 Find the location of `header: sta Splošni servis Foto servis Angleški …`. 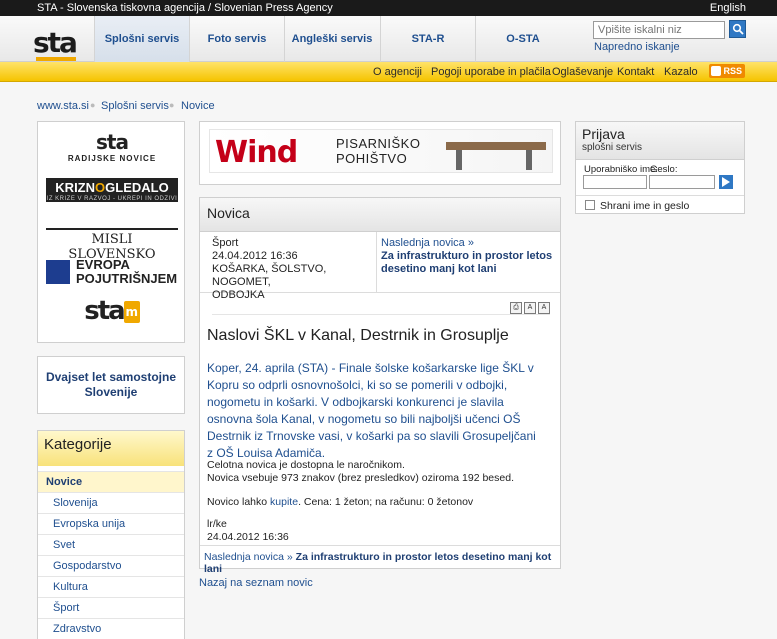

header: sta Splošni servis Foto servis Angleški … is located at coordinates (388, 39).